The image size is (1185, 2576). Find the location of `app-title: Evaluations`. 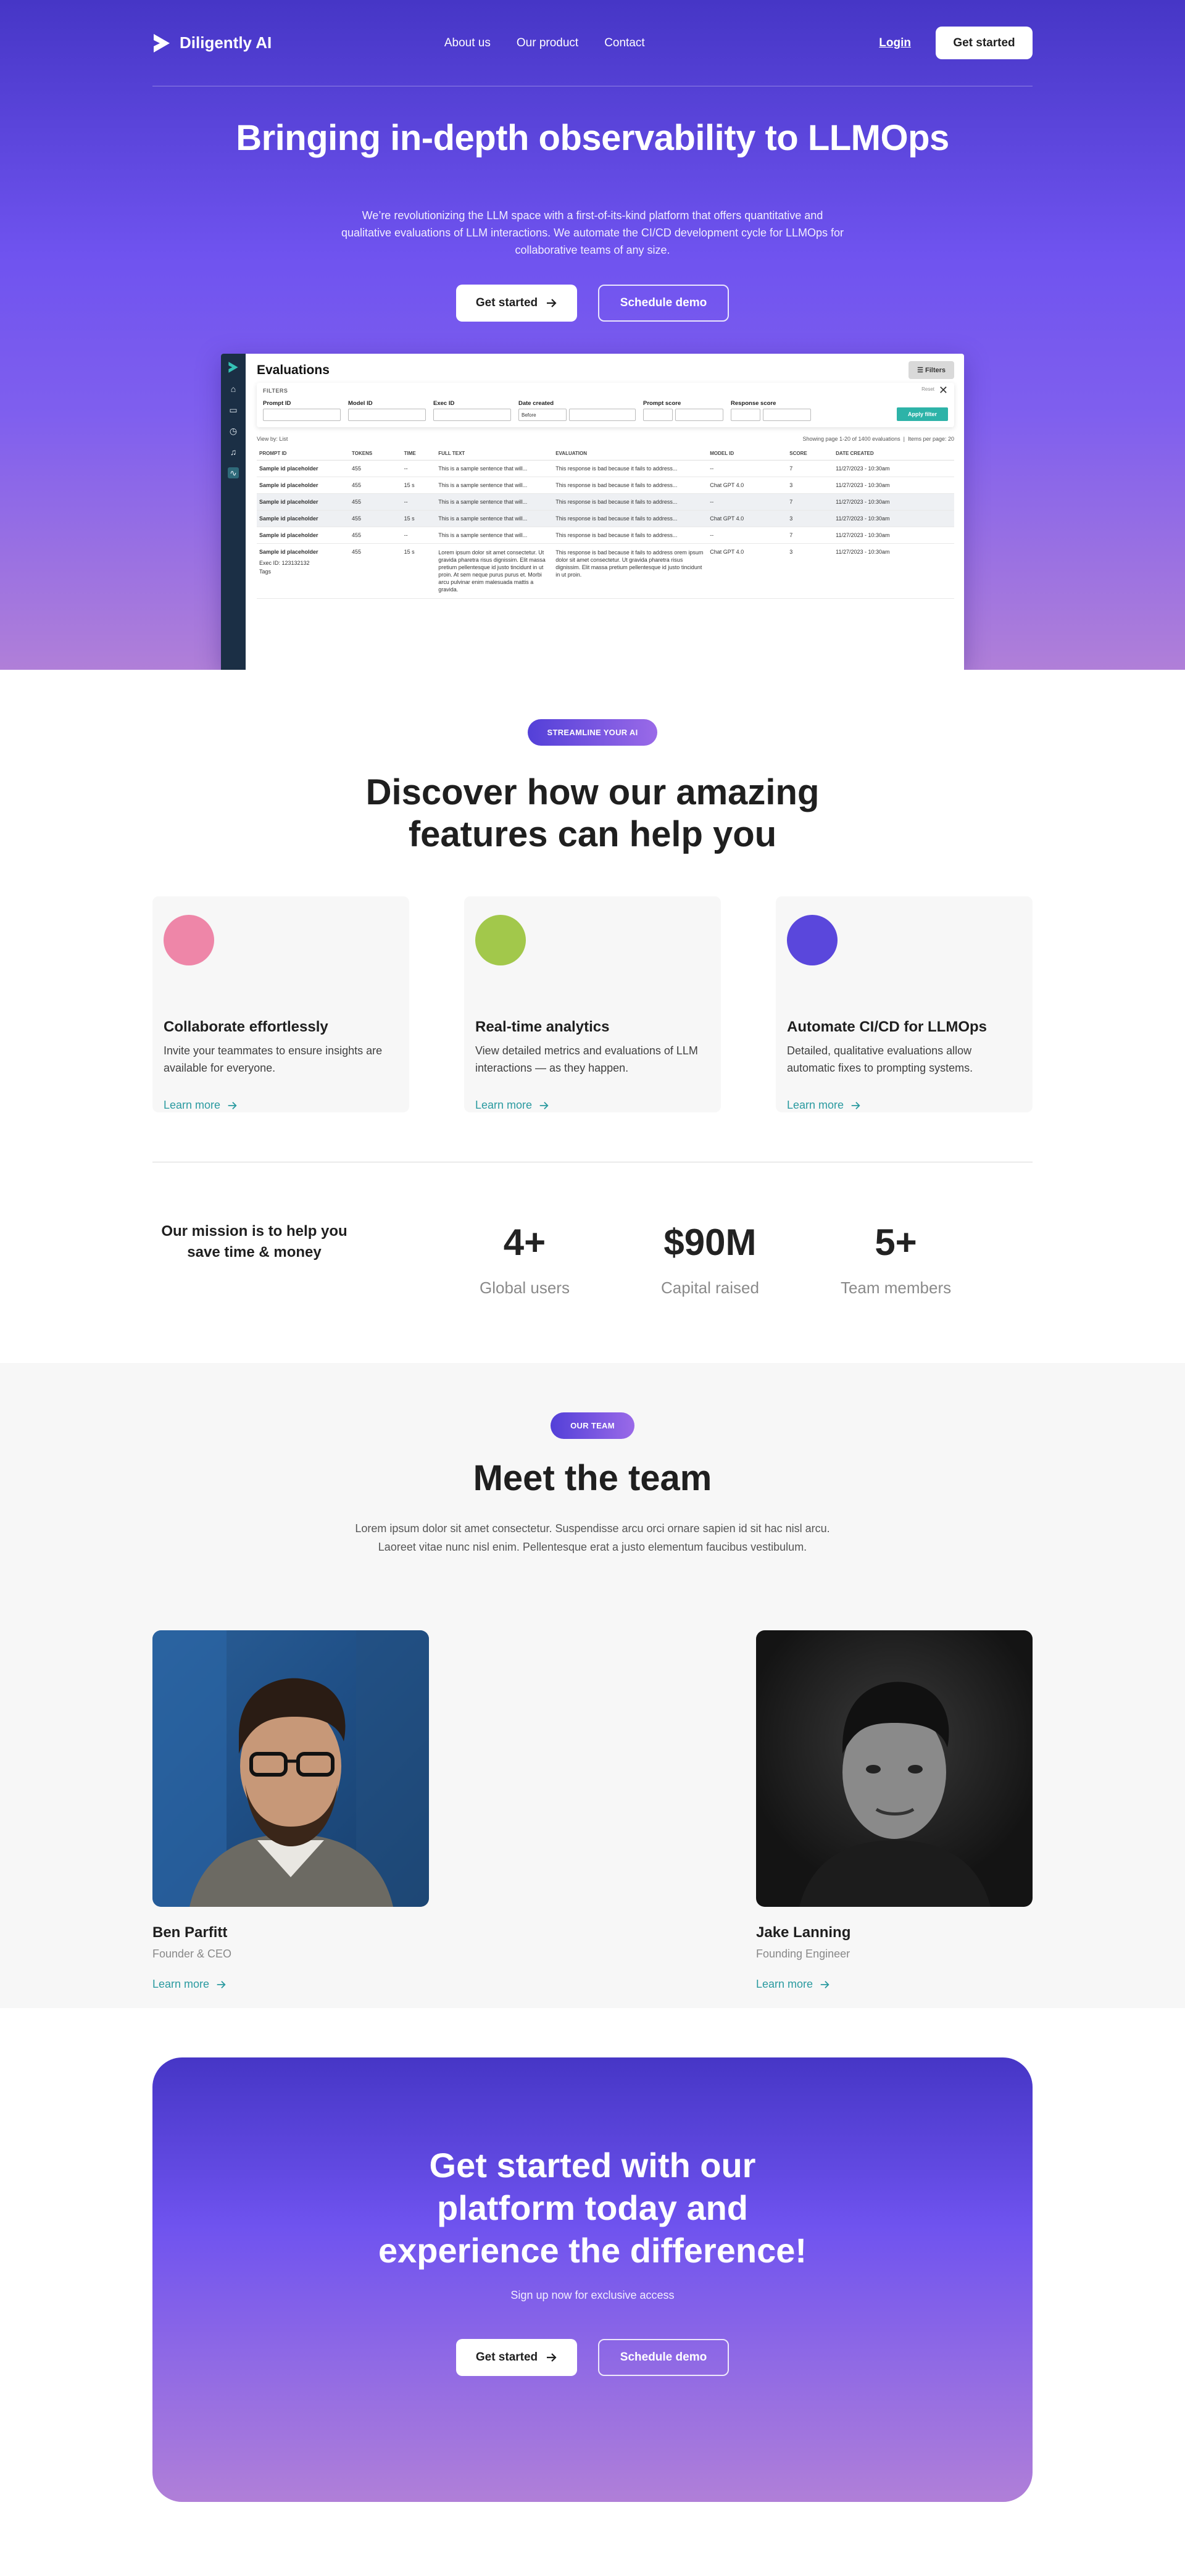

app-title: Evaluations is located at coordinates (293, 369).